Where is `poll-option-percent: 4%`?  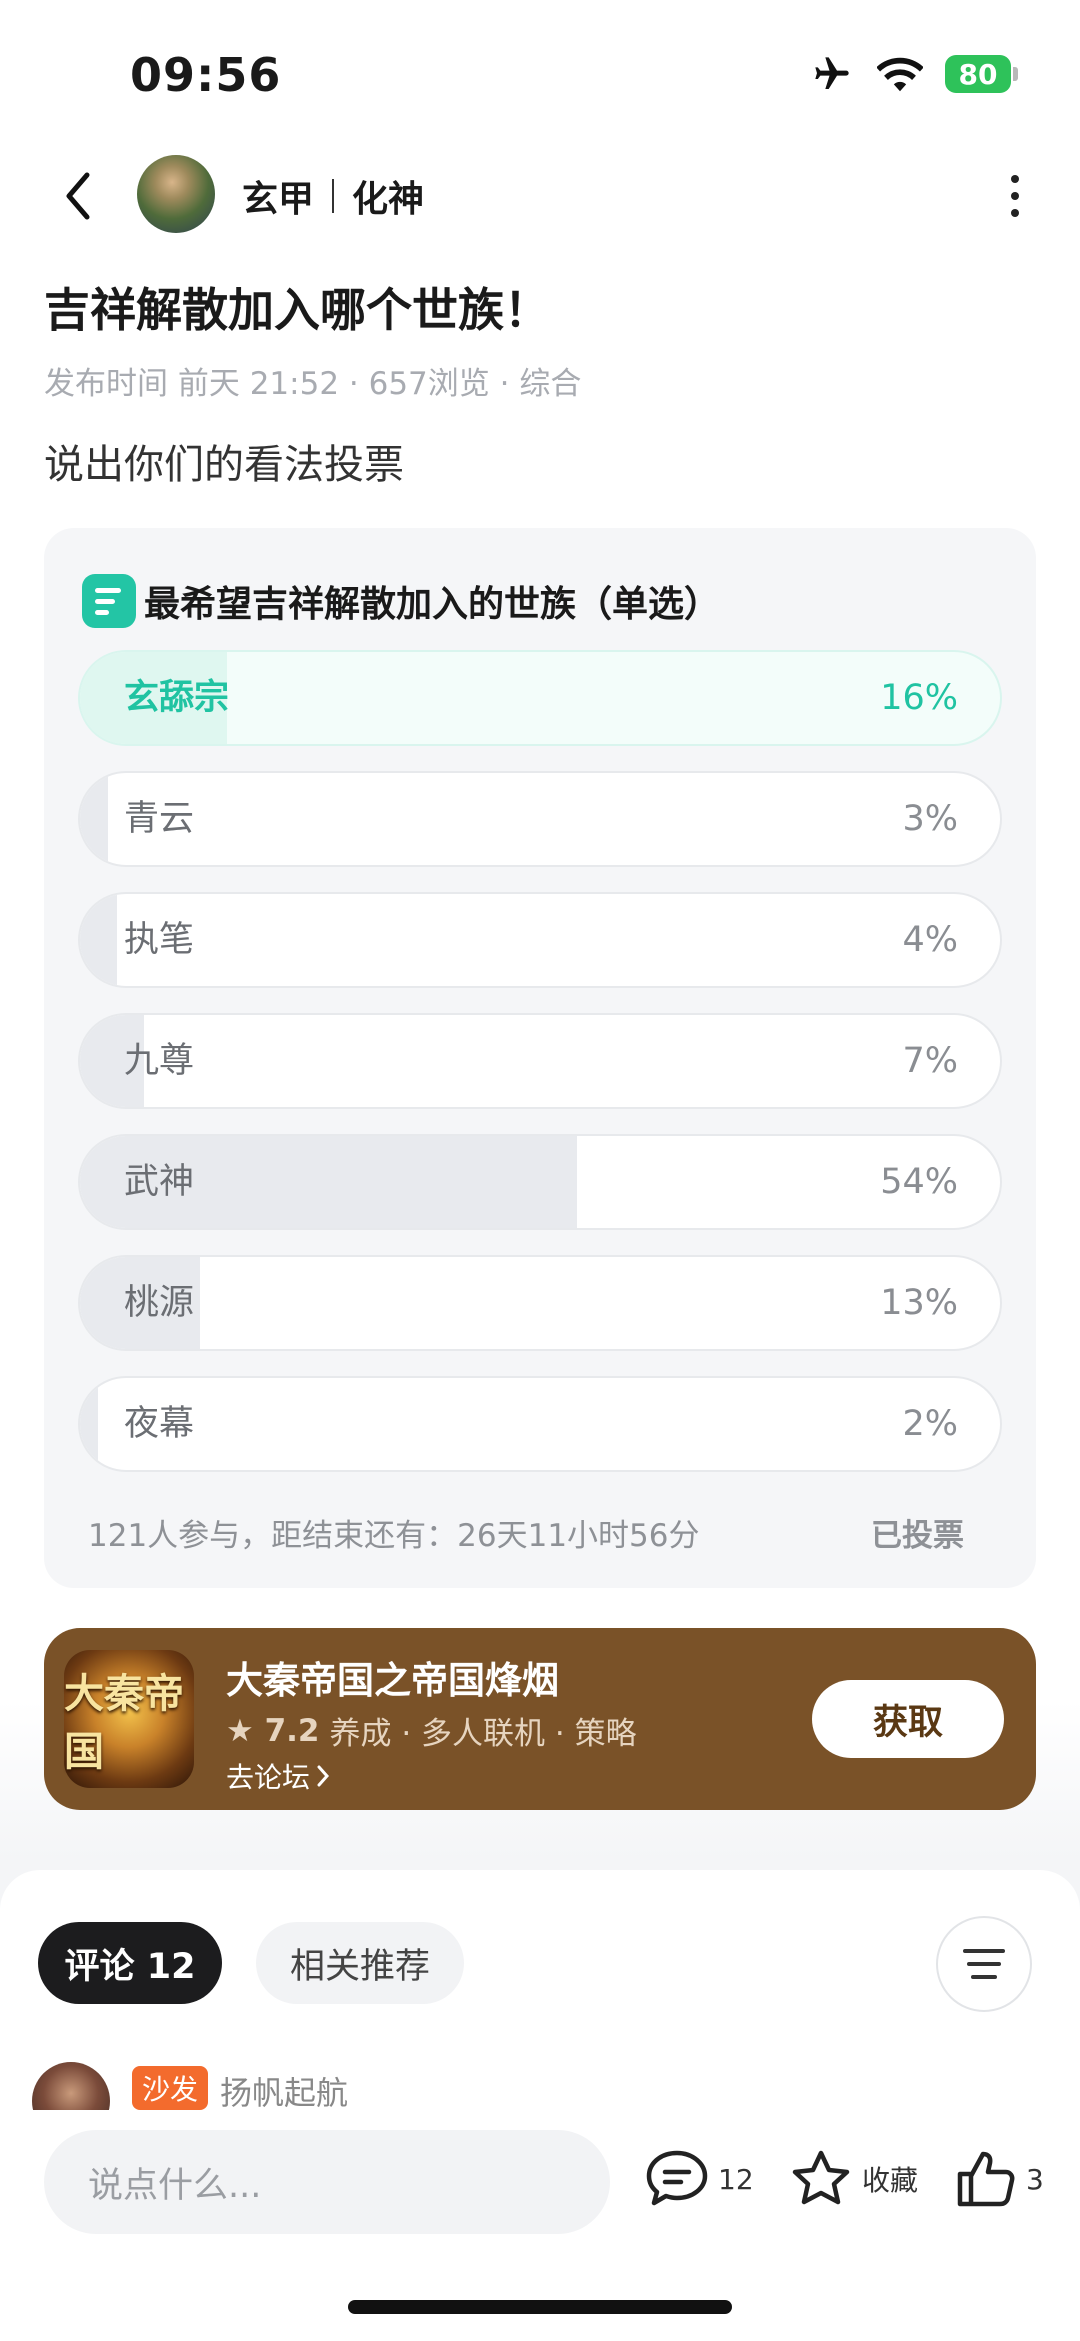 poll-option-percent: 4% is located at coordinates (930, 940).